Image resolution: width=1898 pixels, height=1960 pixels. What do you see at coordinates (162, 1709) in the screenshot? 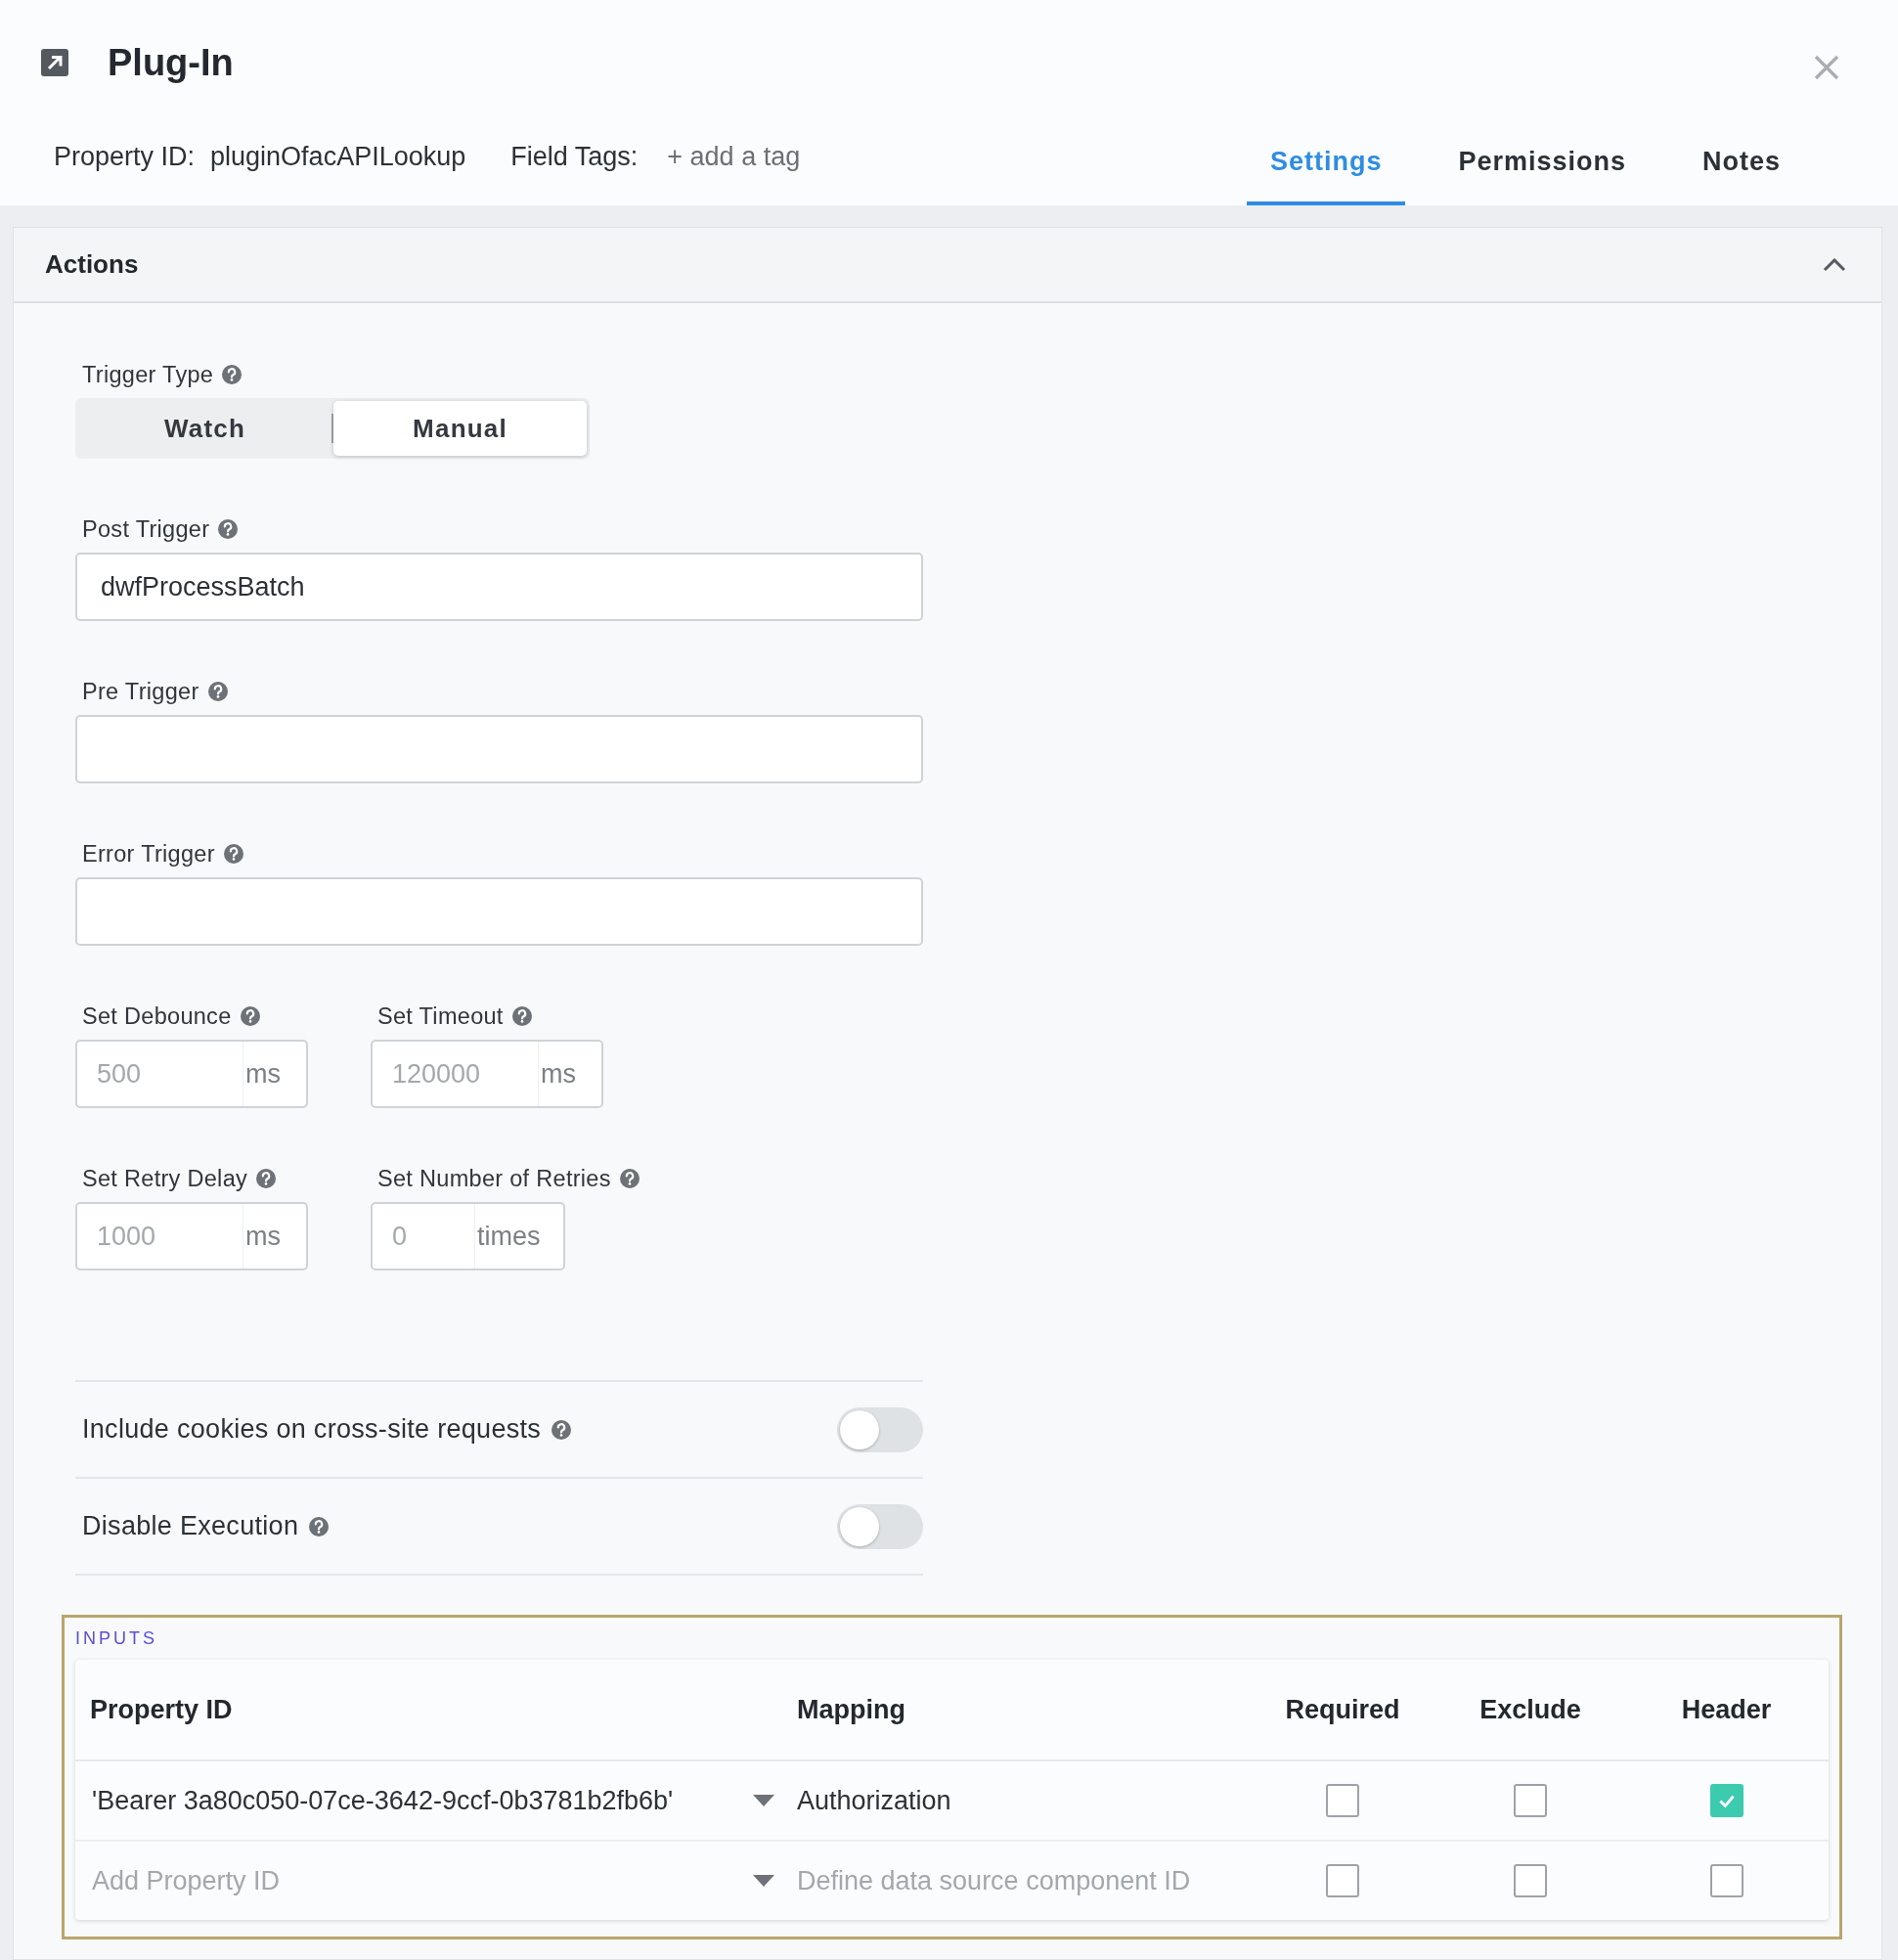
I see `column-header: Property ID` at bounding box center [162, 1709].